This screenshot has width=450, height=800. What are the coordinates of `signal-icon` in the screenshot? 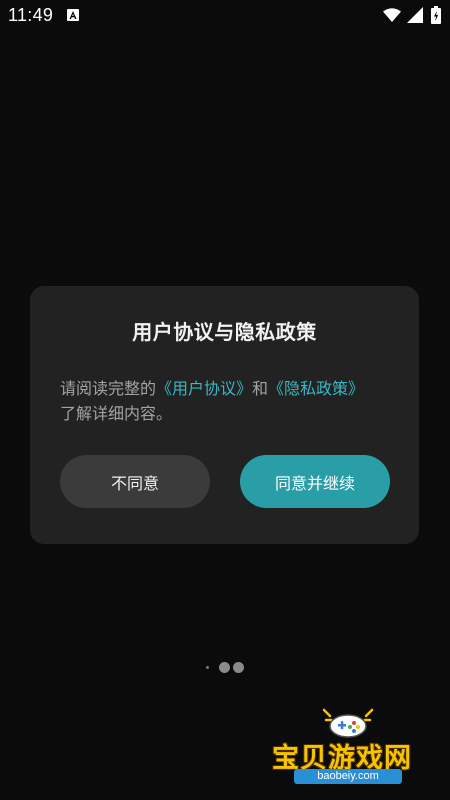 It's located at (415, 17).